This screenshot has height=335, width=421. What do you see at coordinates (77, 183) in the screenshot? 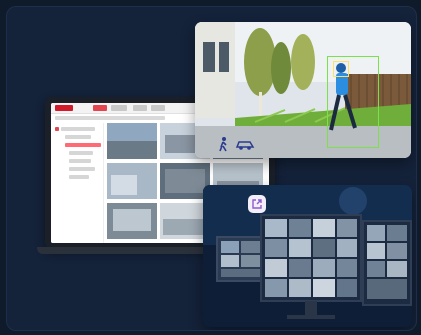
I see `device-tree` at bounding box center [77, 183].